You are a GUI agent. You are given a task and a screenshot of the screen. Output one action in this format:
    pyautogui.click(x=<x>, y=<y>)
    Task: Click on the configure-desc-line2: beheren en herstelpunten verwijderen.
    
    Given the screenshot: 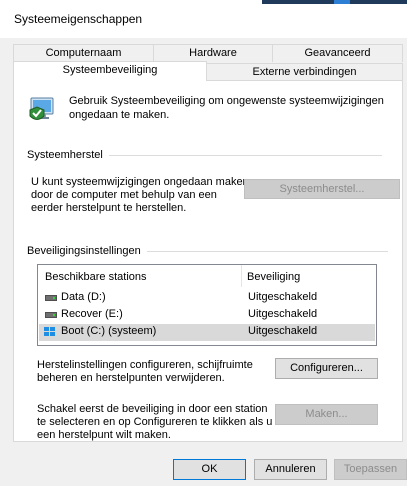 What is the action you would take?
    pyautogui.click(x=131, y=378)
    